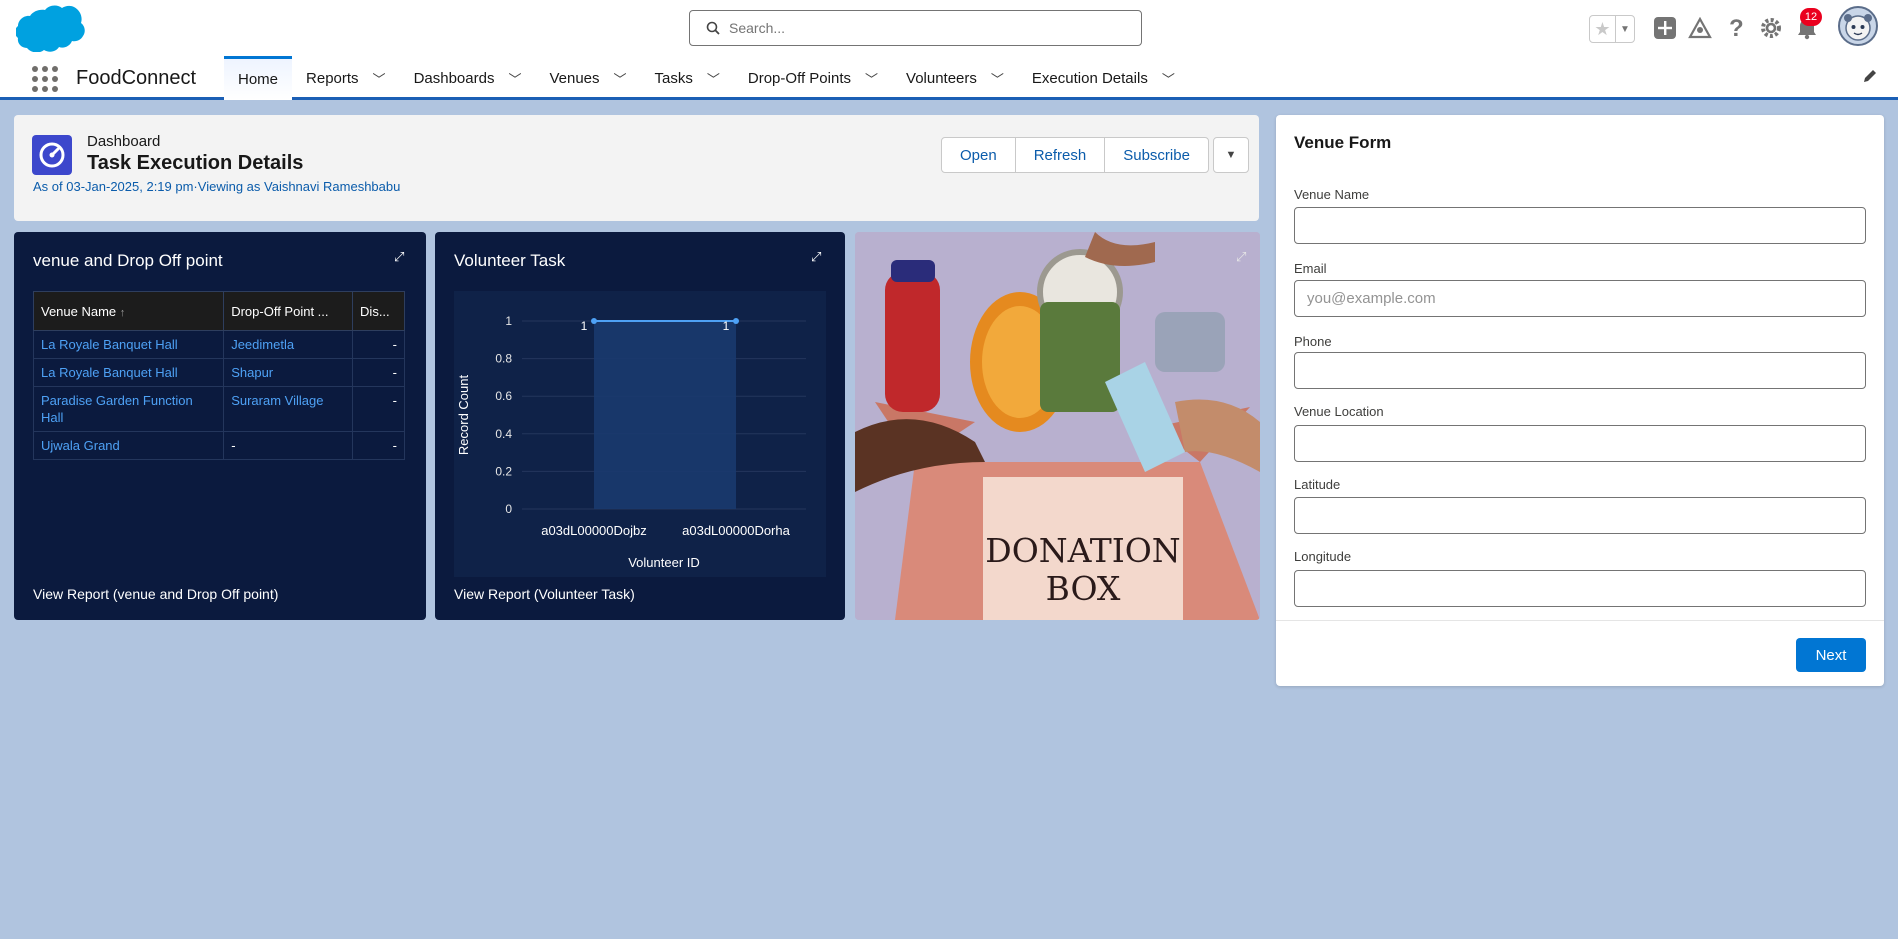 The image size is (1898, 939). I want to click on trailhead-icon, so click(1700, 28).